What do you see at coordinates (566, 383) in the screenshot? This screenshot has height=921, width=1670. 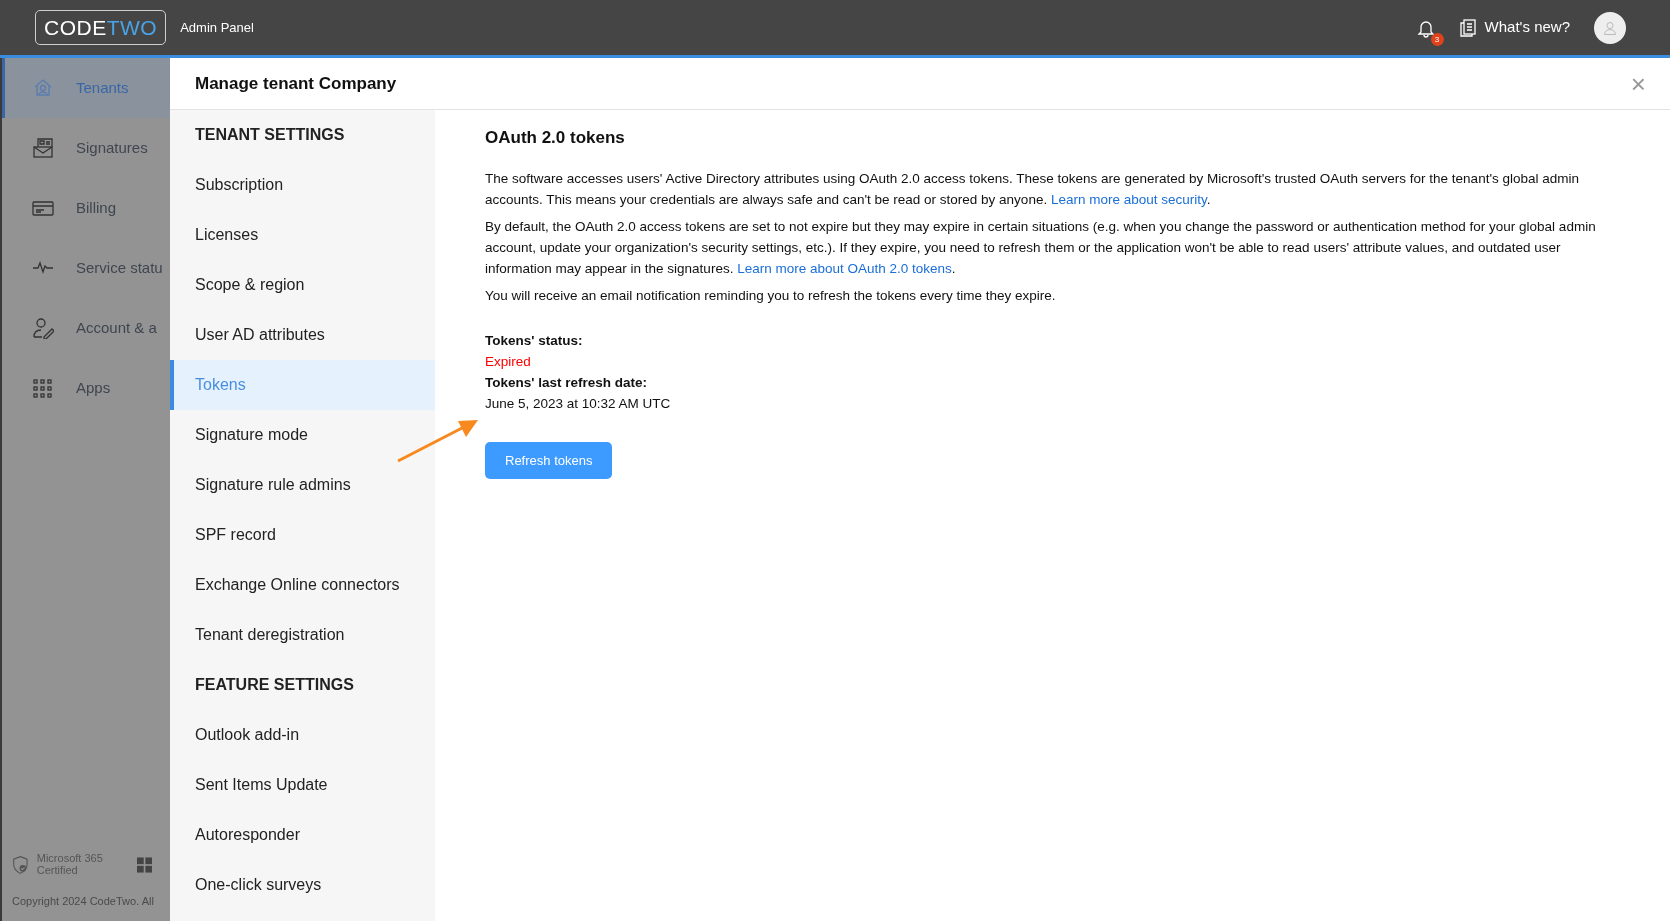 I see `field-label: Tokens' last refresh date:` at bounding box center [566, 383].